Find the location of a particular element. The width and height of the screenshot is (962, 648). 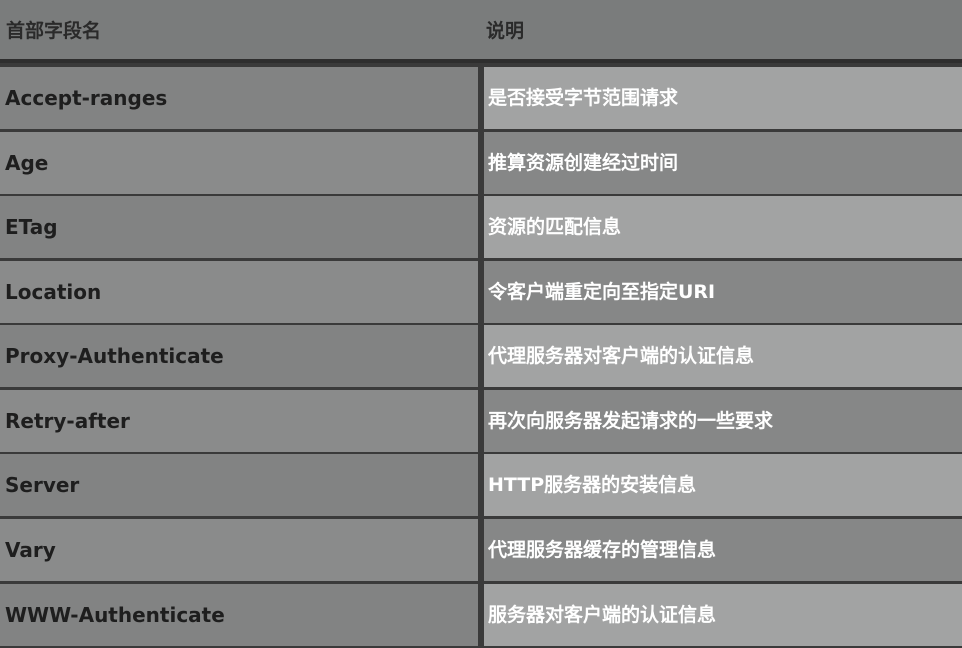

description-cell: HTTP服务器的安装信息 is located at coordinates (723, 485).